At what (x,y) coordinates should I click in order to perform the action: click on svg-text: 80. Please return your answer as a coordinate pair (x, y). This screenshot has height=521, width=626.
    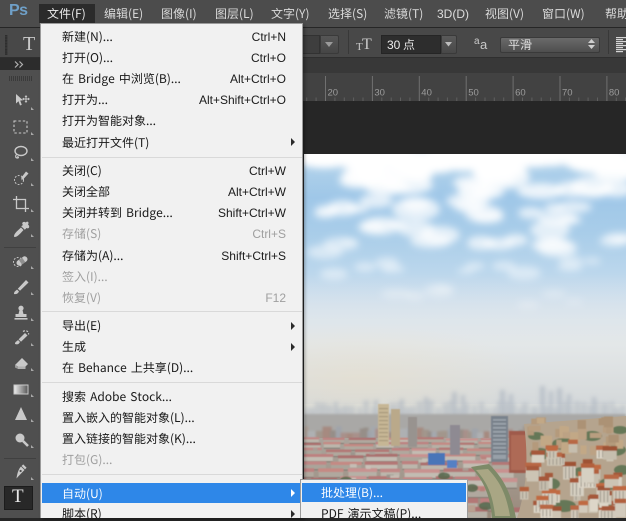
    Looking at the image, I should click on (614, 93).